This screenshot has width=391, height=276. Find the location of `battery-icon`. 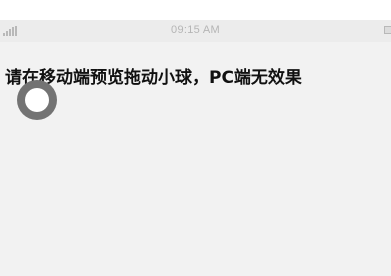

battery-icon is located at coordinates (387, 30).